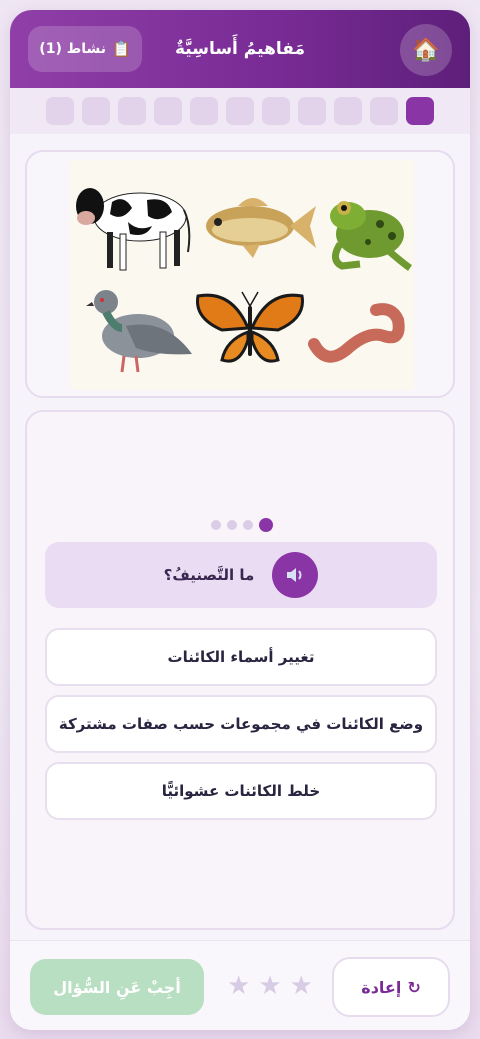 Image resolution: width=480 pixels, height=1039 pixels. What do you see at coordinates (242, 525) in the screenshot?
I see `page-dots` at bounding box center [242, 525].